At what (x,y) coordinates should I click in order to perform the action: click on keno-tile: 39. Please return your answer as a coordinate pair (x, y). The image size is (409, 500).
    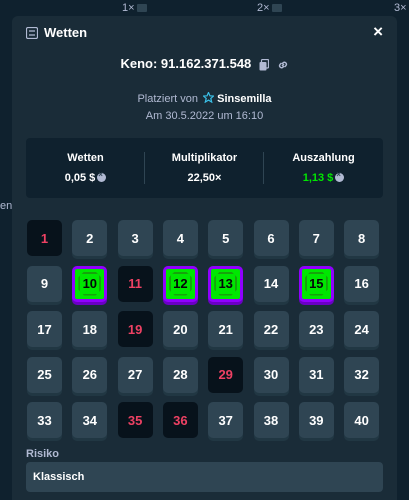
    Looking at the image, I should click on (316, 420).